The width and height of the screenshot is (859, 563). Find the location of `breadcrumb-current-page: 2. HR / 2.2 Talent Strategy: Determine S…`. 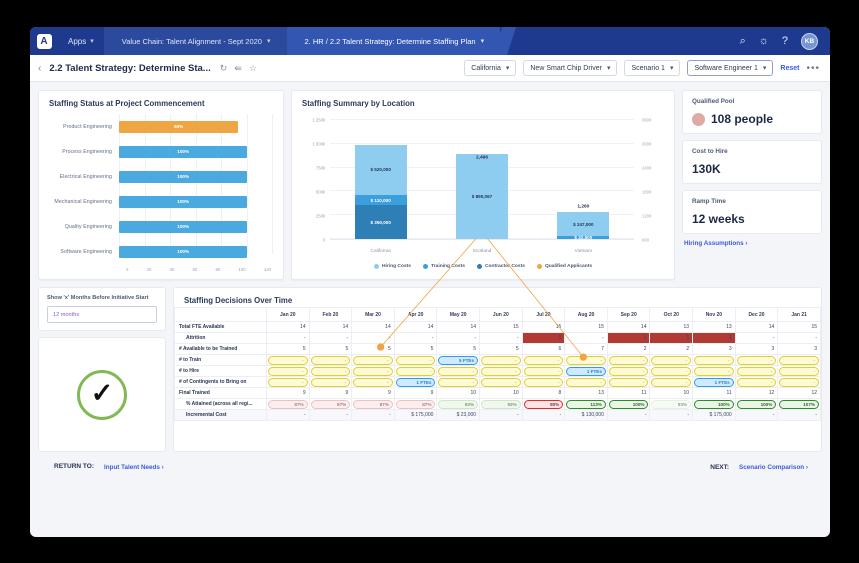

breadcrumb-current-page: 2. HR / 2.2 Talent Strategy: Determine S… is located at coordinates (393, 41).